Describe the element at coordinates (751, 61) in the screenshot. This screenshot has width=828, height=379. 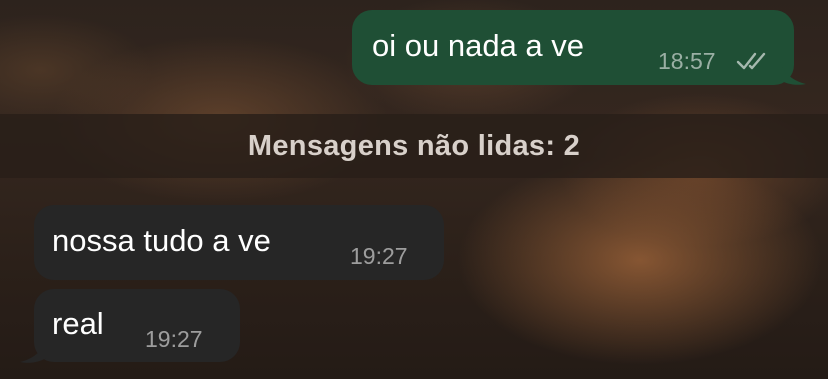
I see `read-double-check-icon` at that location.